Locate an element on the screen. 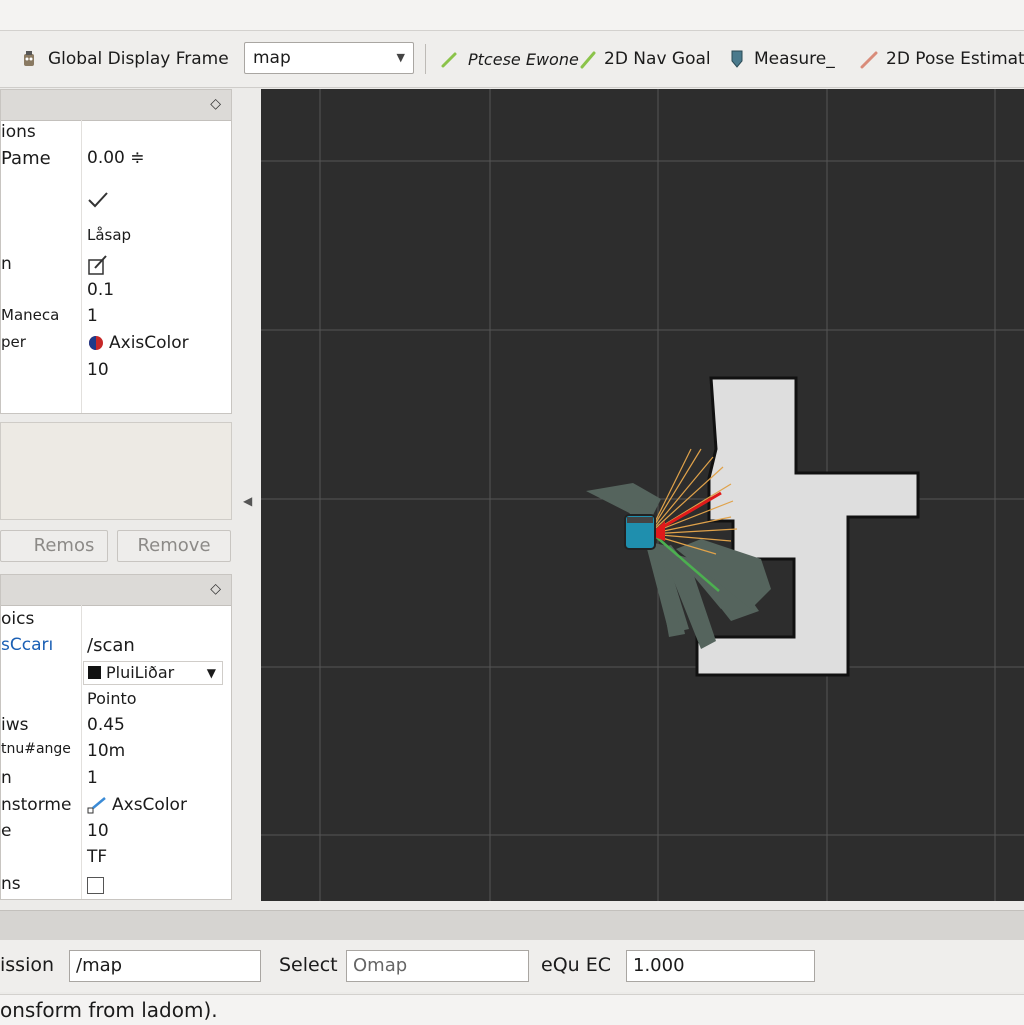  global-frame-label: Global Display Frame is located at coordinates (138, 59).